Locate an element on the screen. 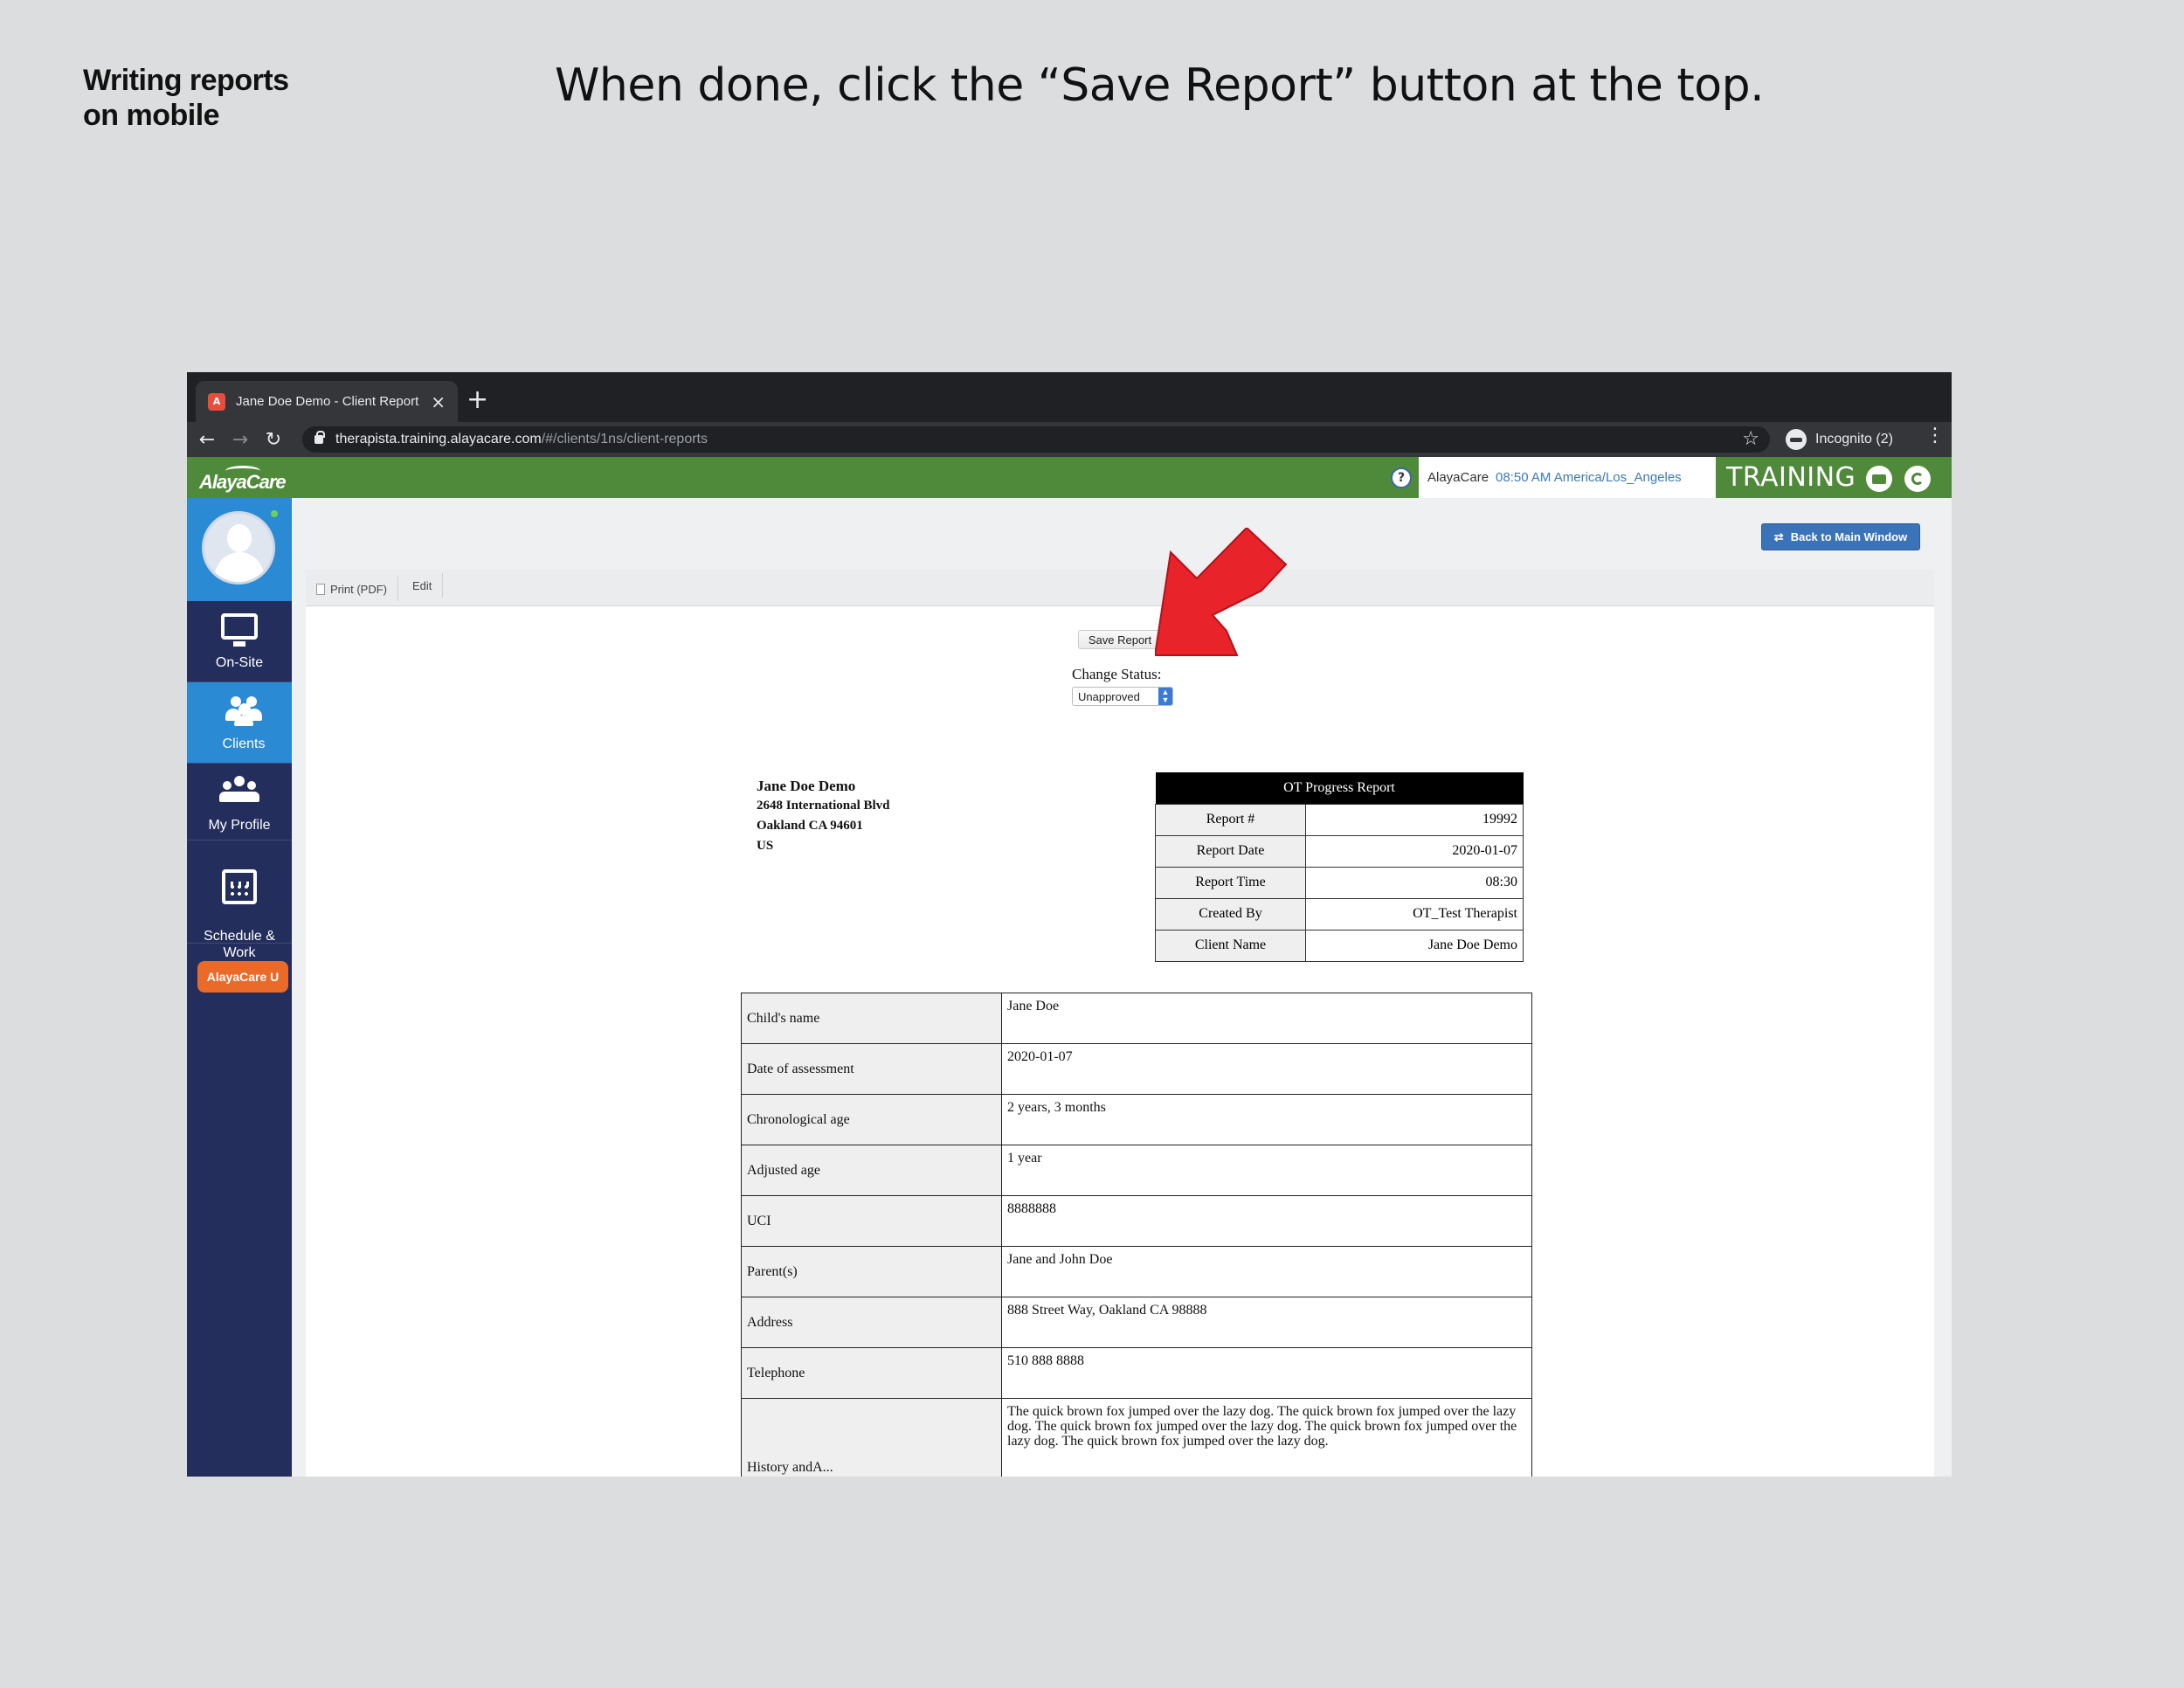 This screenshot has width=2184, height=1688. table-row: Report Date 2020-01-07 is located at coordinates (1339, 851).